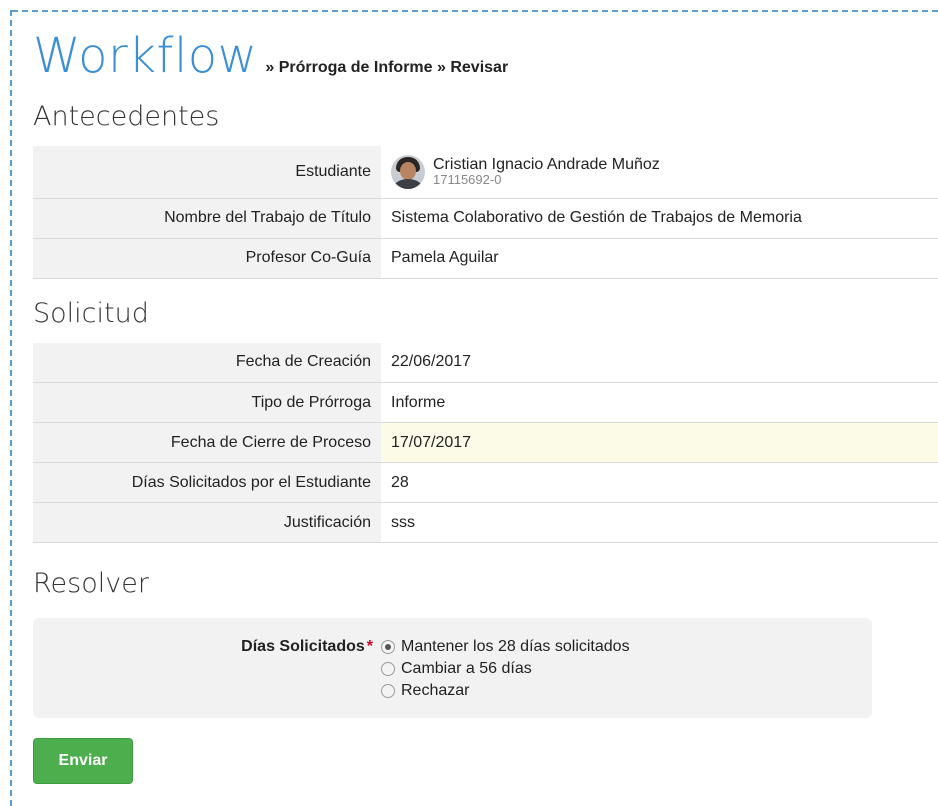  What do you see at coordinates (145, 56) in the screenshot?
I see `page-title: Workflow` at bounding box center [145, 56].